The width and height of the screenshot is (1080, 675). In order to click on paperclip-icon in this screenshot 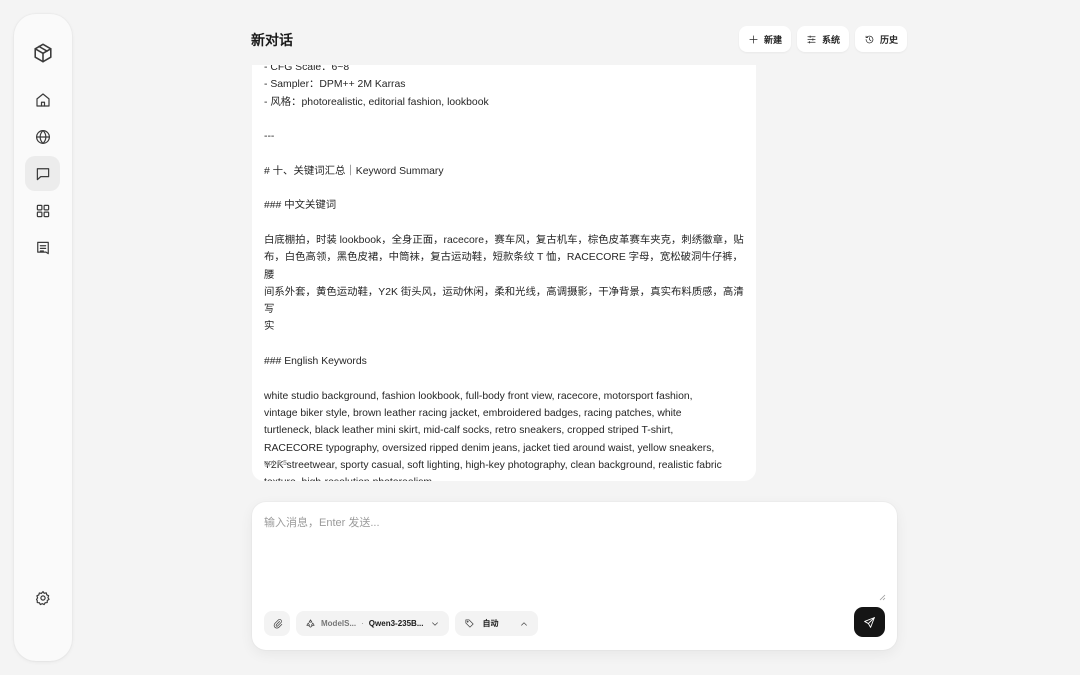, I will do `click(277, 624)`.